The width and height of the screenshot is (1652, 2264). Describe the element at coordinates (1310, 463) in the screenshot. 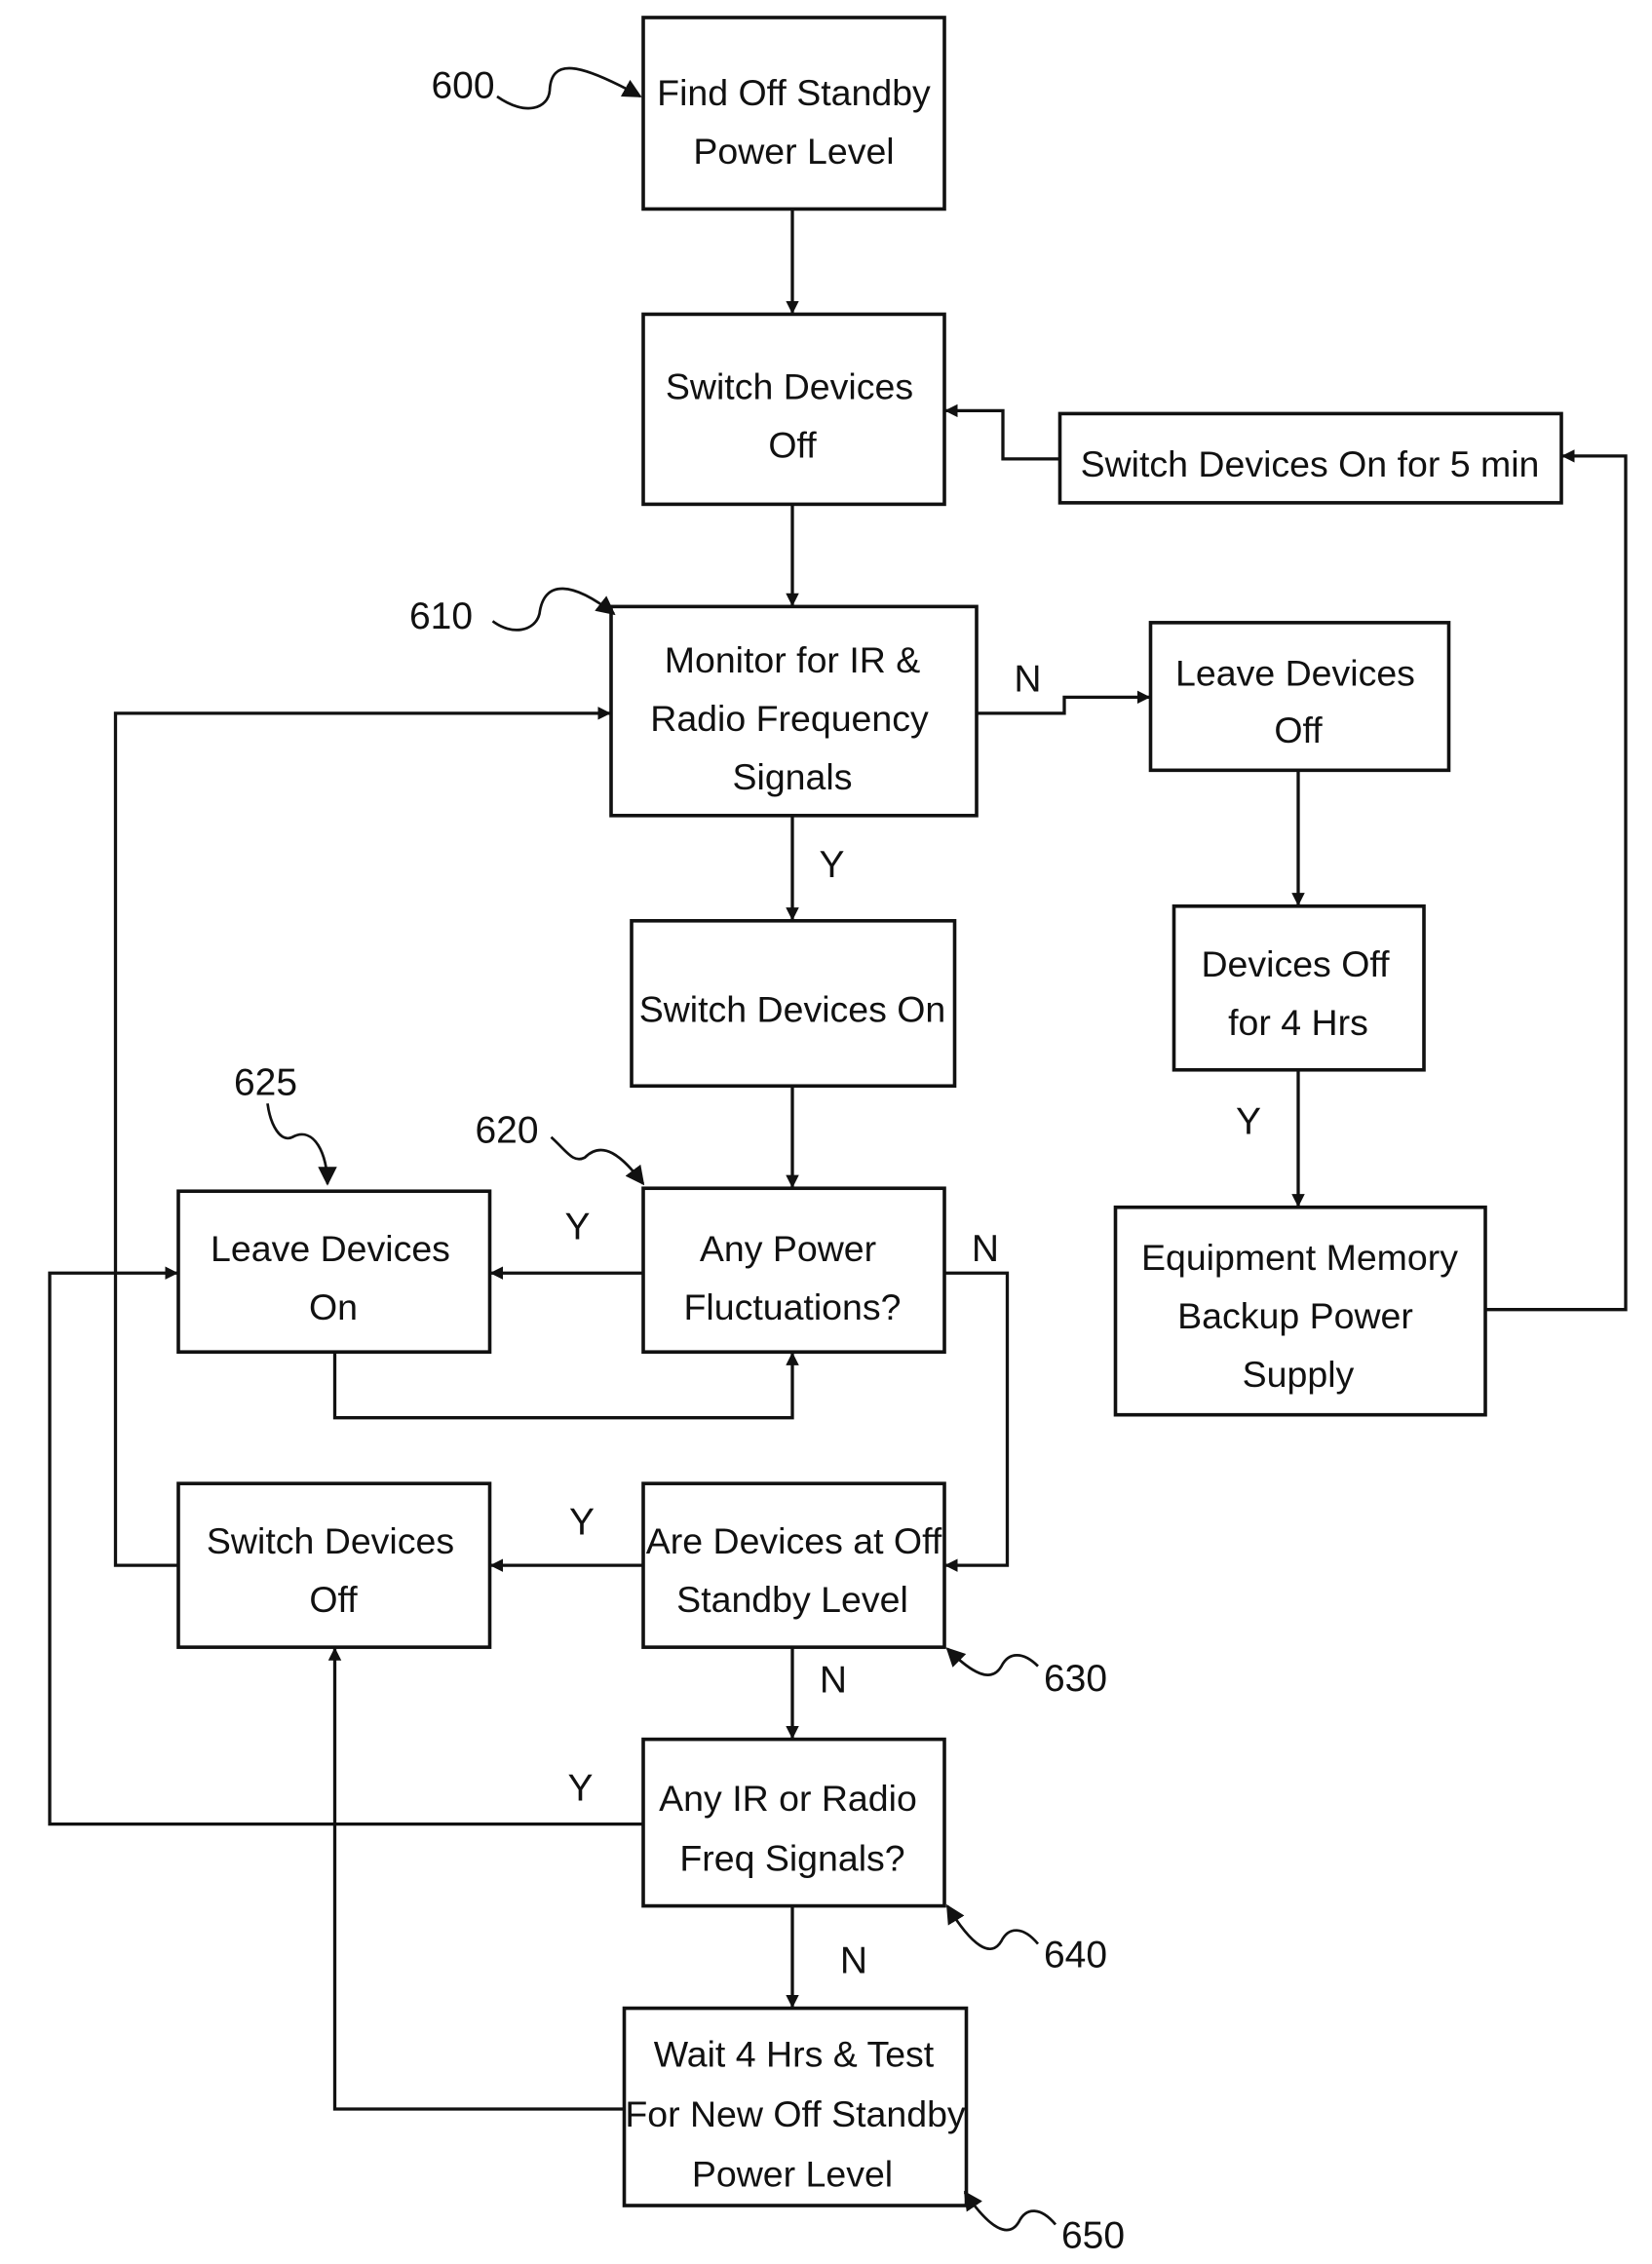

I see `node-text: Switch Devices On for 5 min` at that location.